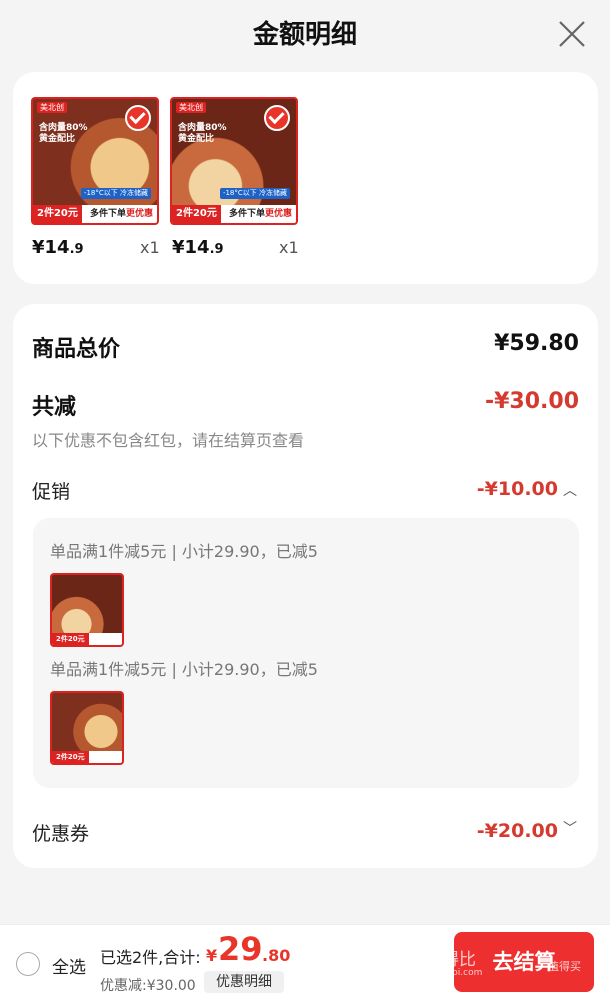 Image resolution: width=610 pixels, height=999 pixels. What do you see at coordinates (51, 490) in the screenshot?
I see `promo-label: 促销` at bounding box center [51, 490].